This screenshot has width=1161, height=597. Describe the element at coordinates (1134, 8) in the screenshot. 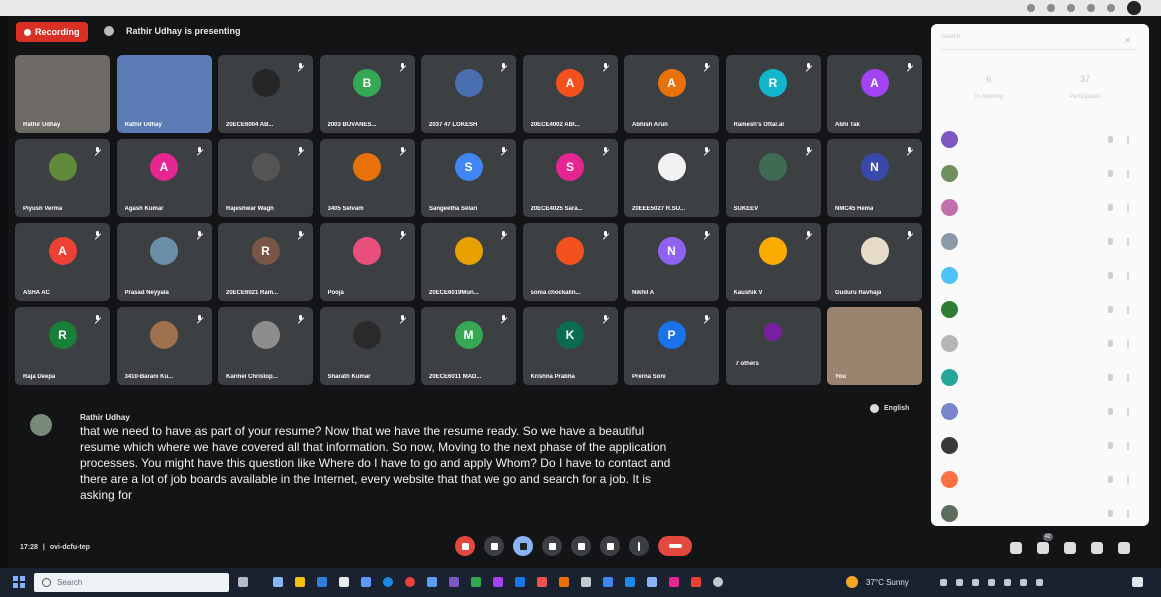

I see `profile-avatar-icon` at that location.